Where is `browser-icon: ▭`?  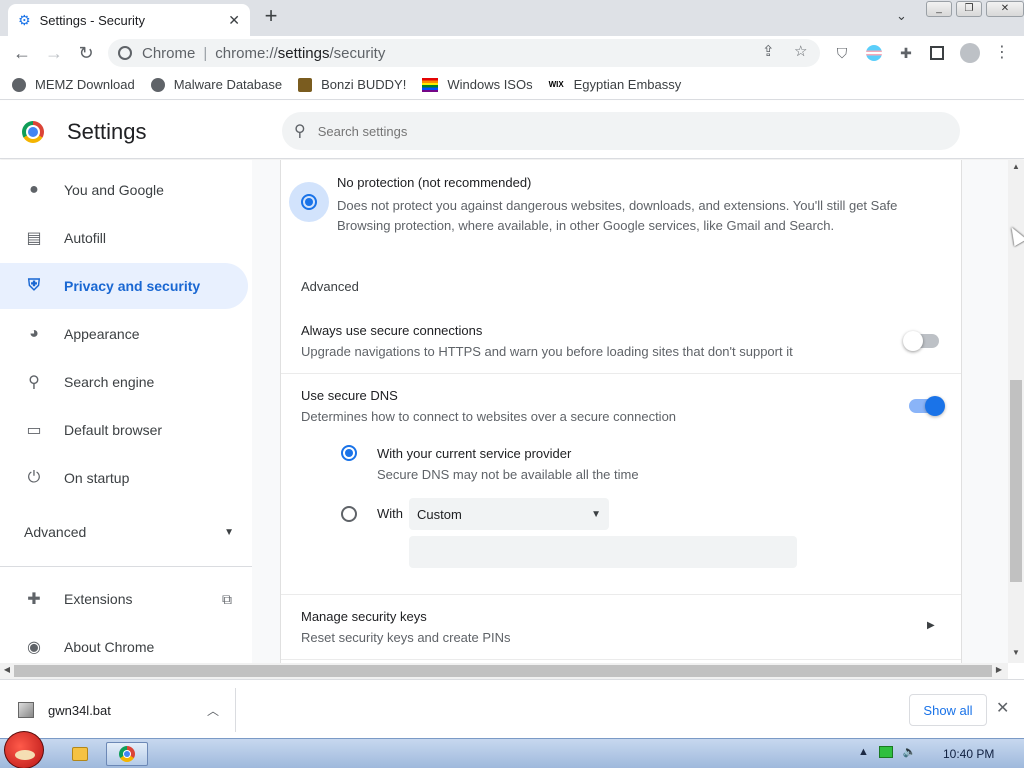 browser-icon: ▭ is located at coordinates (34, 430).